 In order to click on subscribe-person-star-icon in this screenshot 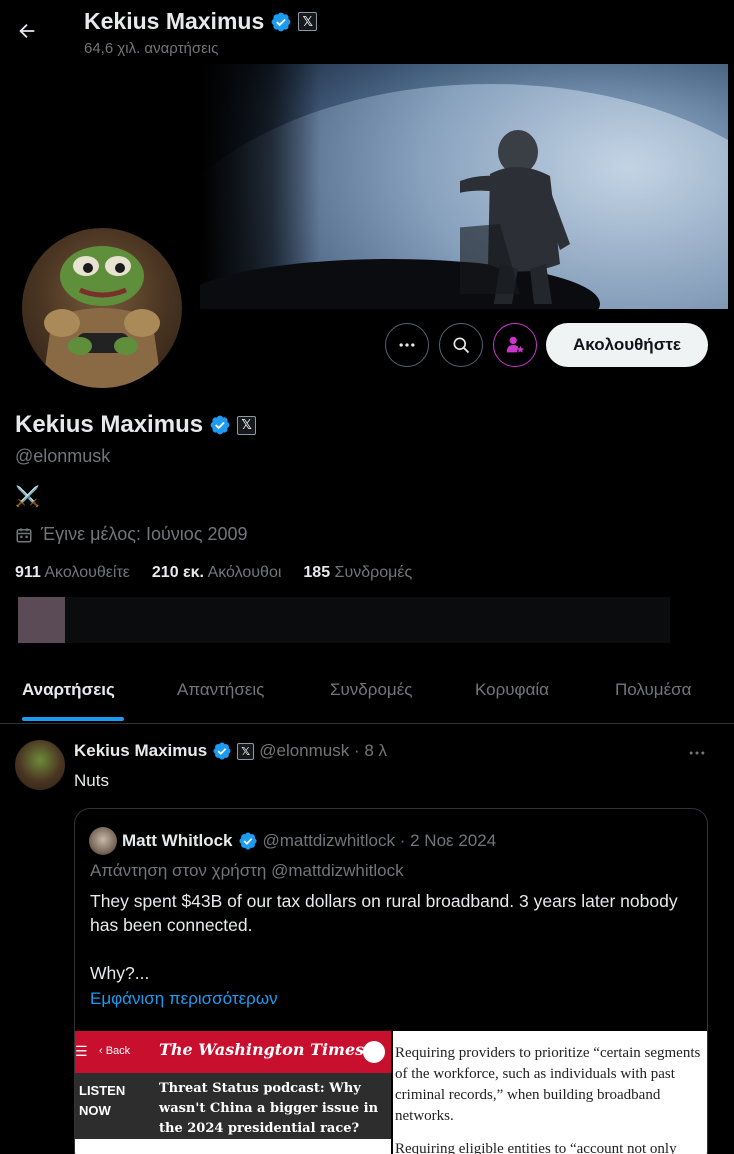, I will do `click(515, 344)`.